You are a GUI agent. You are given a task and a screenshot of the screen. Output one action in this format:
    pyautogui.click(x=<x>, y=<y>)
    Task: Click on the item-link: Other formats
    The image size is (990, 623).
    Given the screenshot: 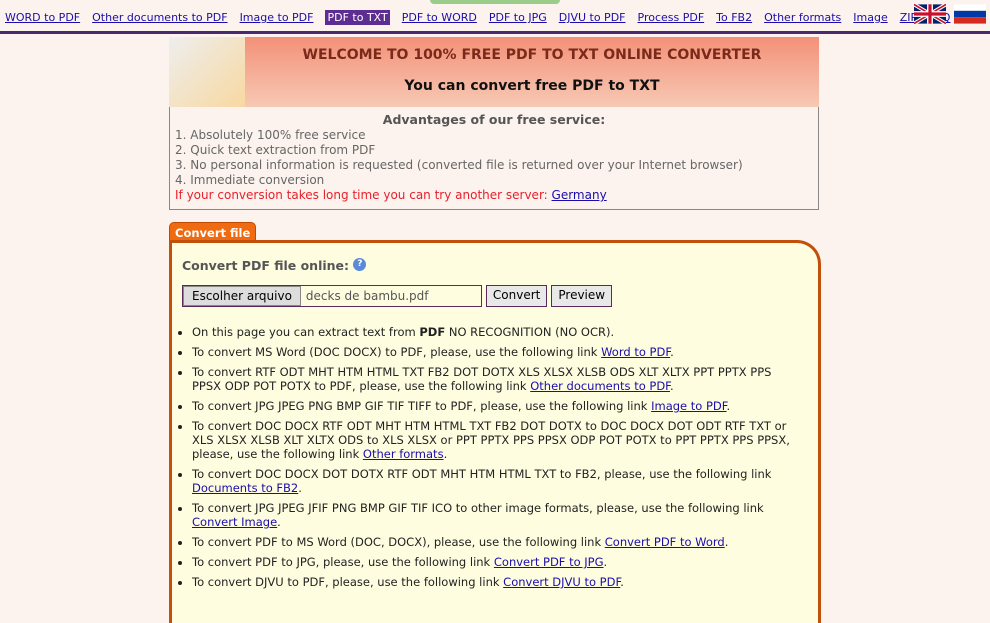 What is the action you would take?
    pyautogui.click(x=403, y=454)
    